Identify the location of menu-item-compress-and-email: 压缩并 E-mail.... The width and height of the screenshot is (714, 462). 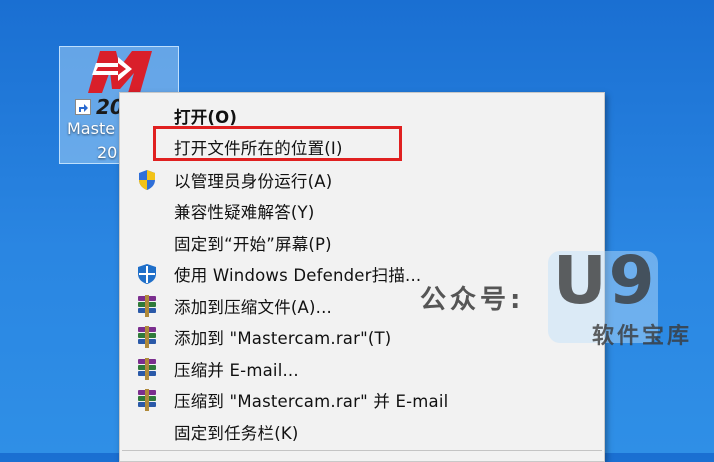
(362, 368).